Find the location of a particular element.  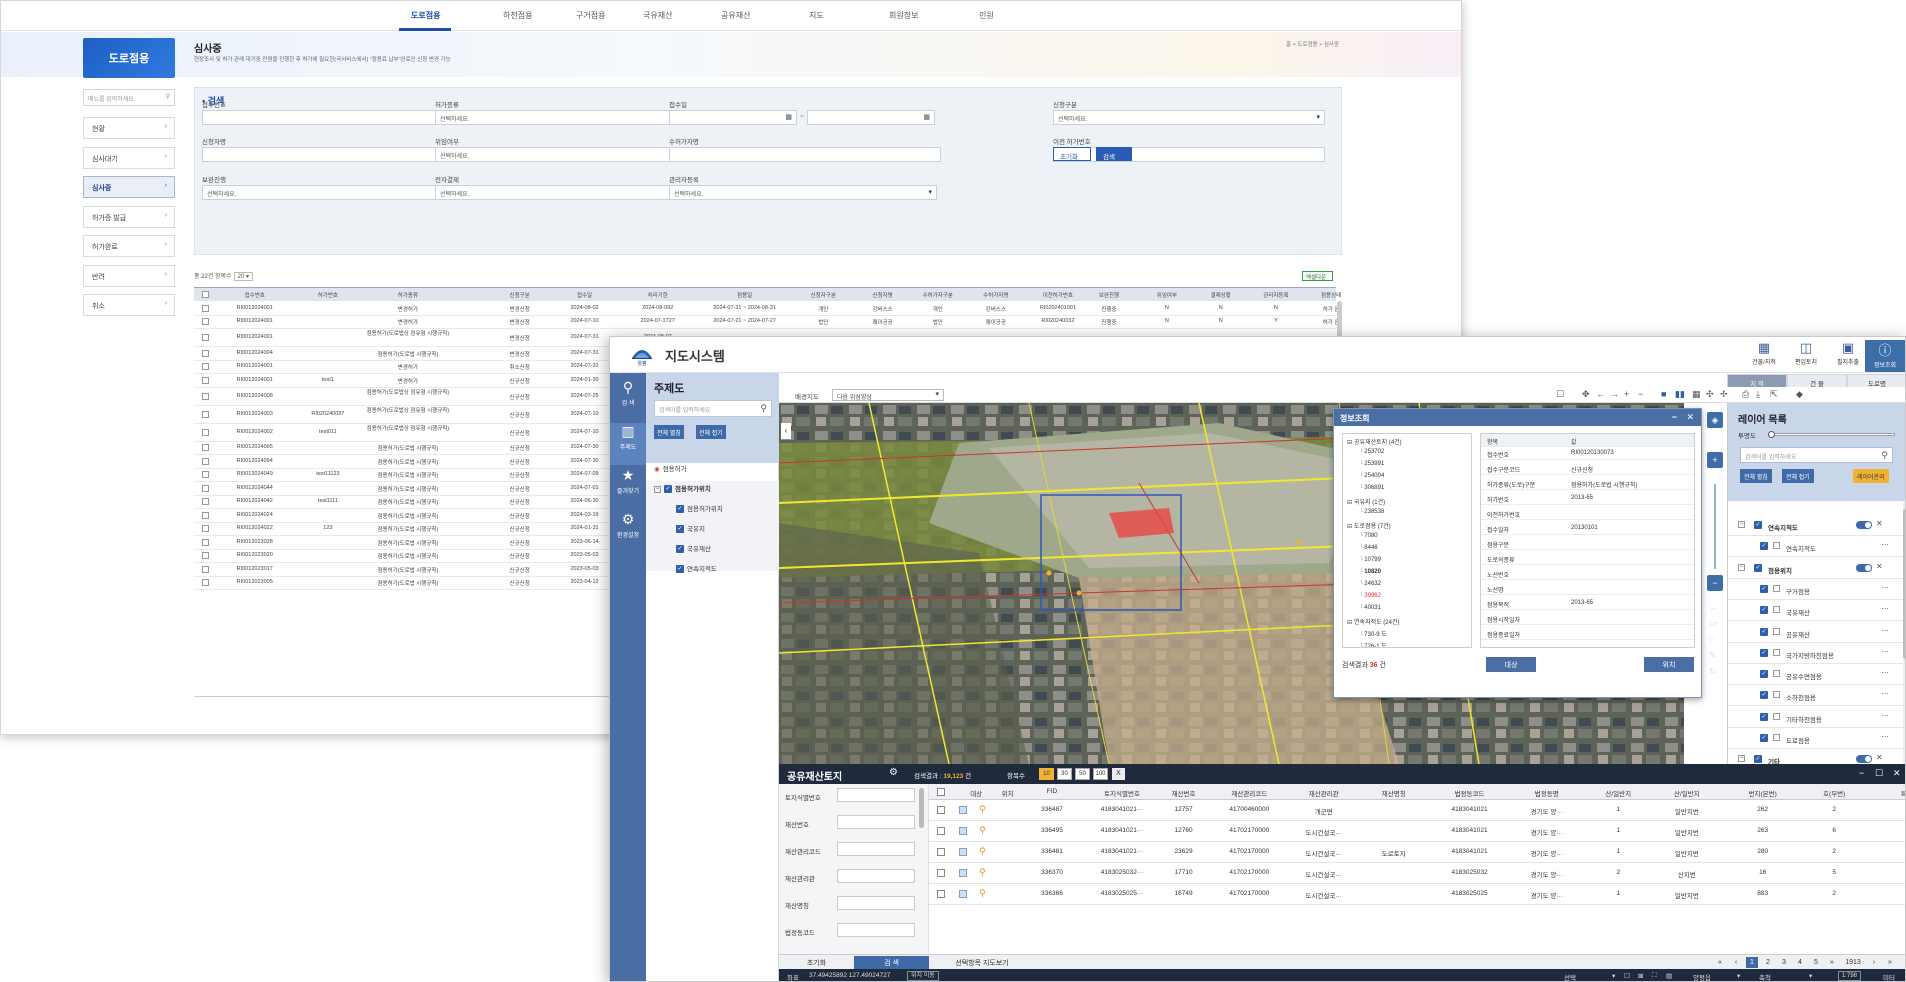

layer-settings-icon: ✕ is located at coordinates (1879, 523).